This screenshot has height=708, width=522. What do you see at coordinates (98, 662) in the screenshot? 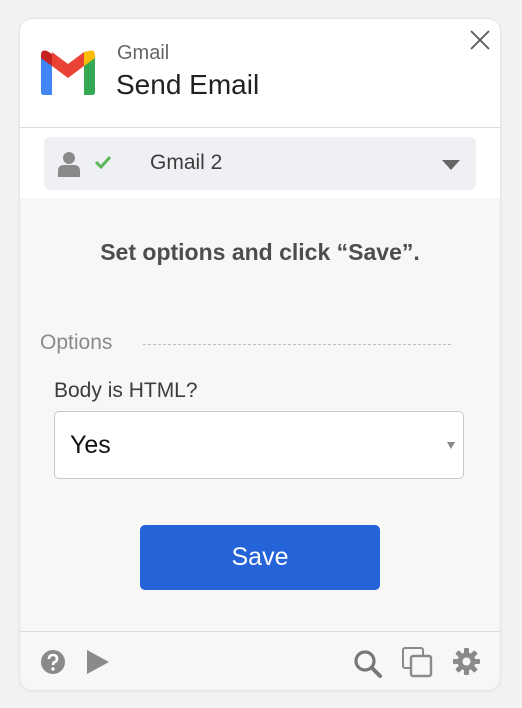
I see `play-icon` at bounding box center [98, 662].